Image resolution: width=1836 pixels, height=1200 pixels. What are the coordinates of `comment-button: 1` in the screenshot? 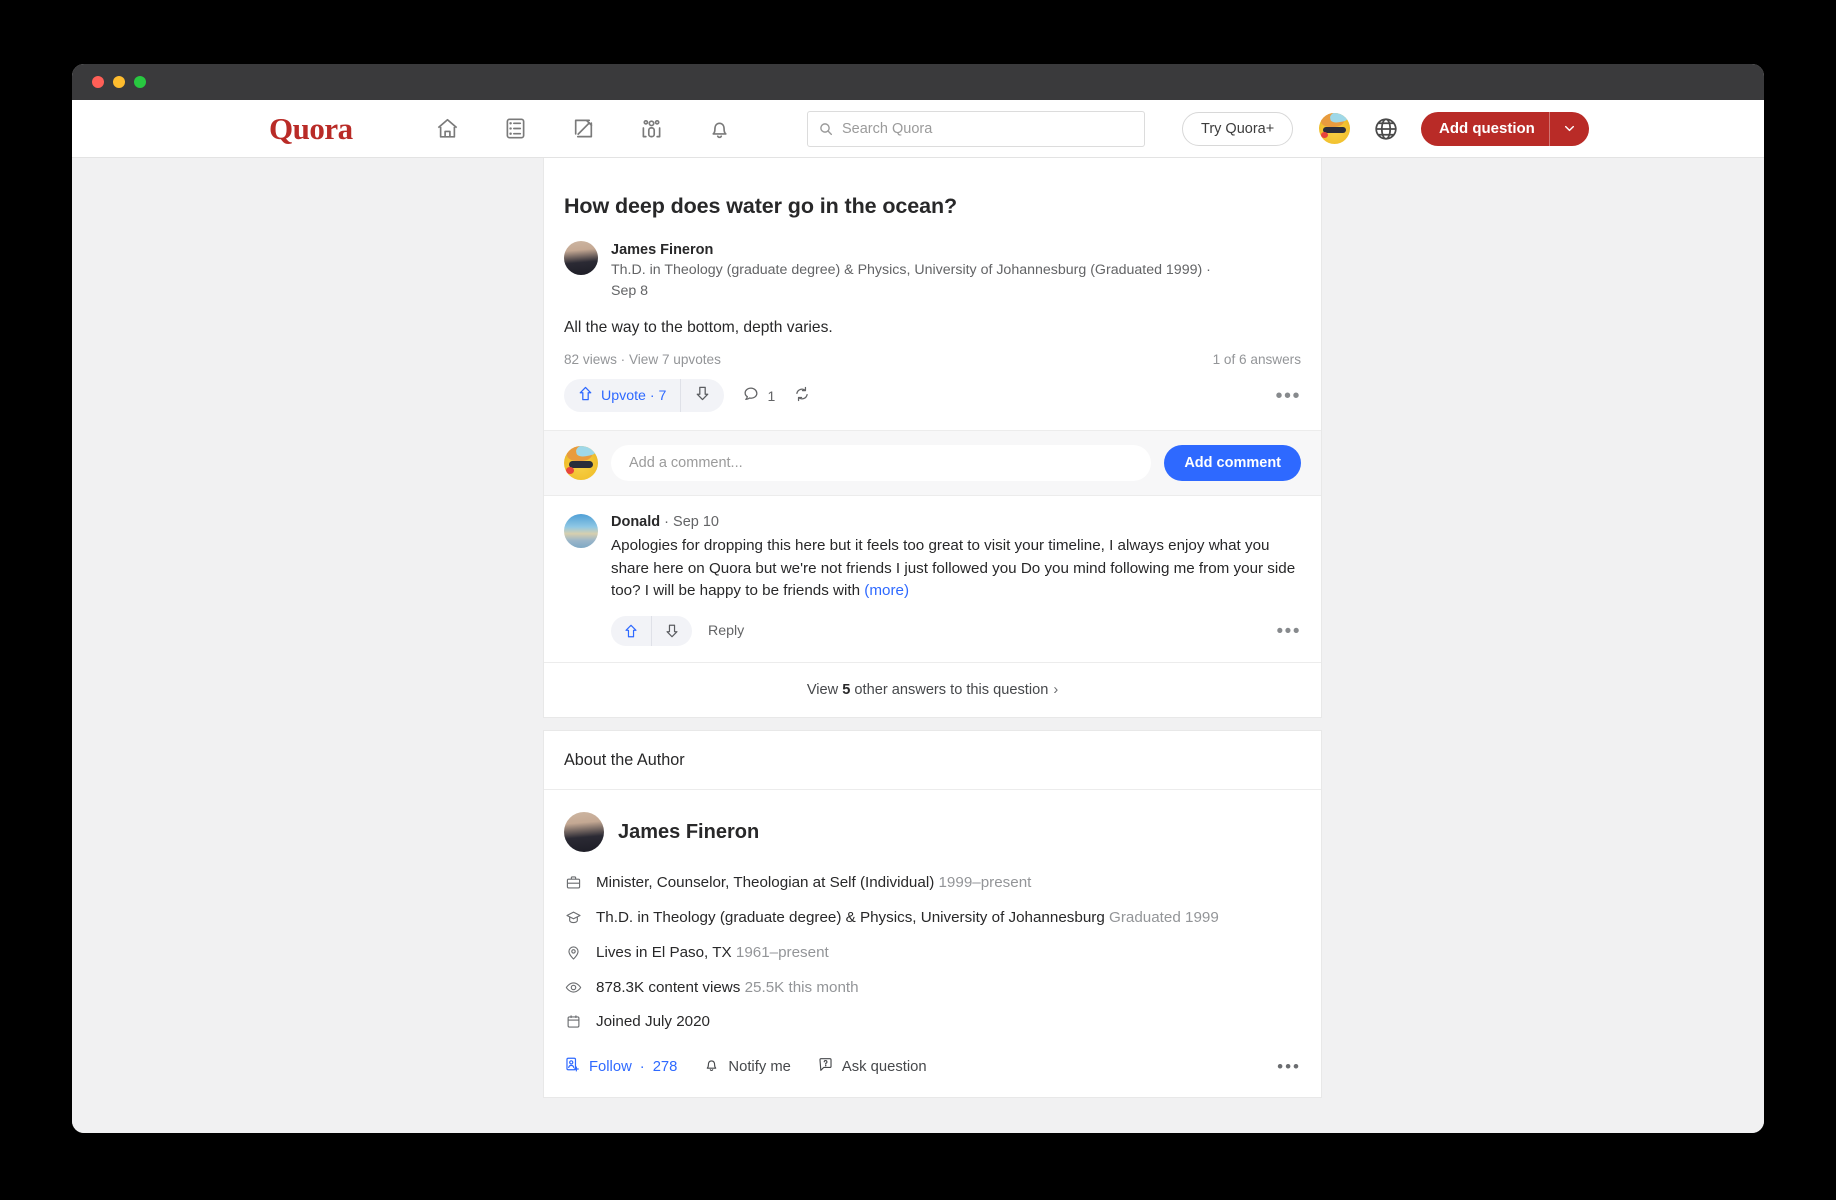 It's located at (758, 395).